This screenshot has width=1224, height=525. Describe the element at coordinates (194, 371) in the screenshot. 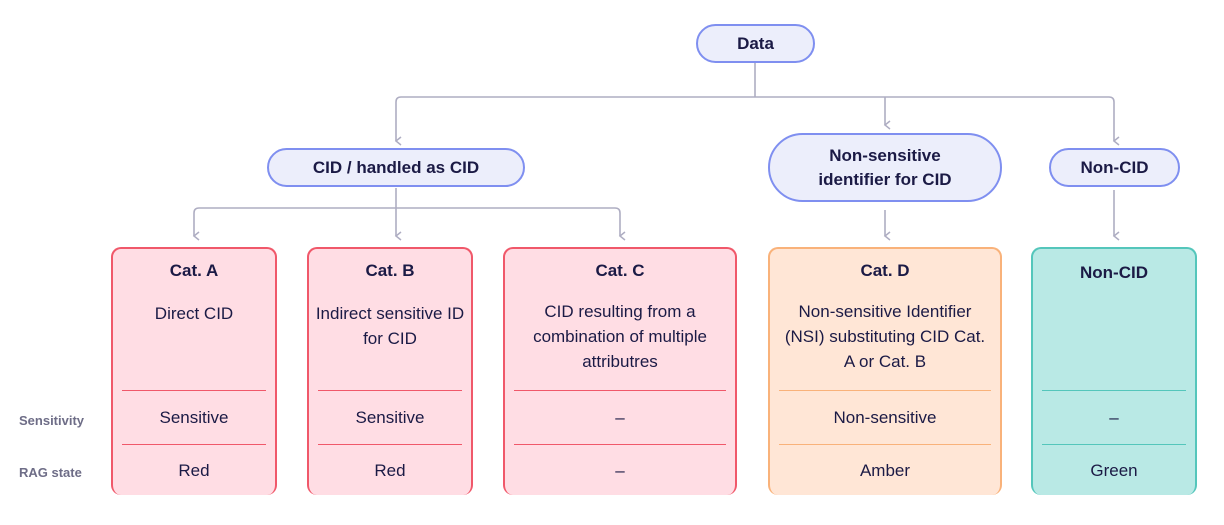

I see `category-card-a: Cat. A Direct CID Sensitive Red` at that location.